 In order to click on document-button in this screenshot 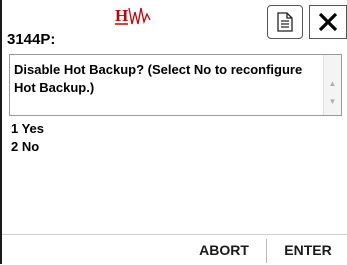, I will do `click(285, 22)`.